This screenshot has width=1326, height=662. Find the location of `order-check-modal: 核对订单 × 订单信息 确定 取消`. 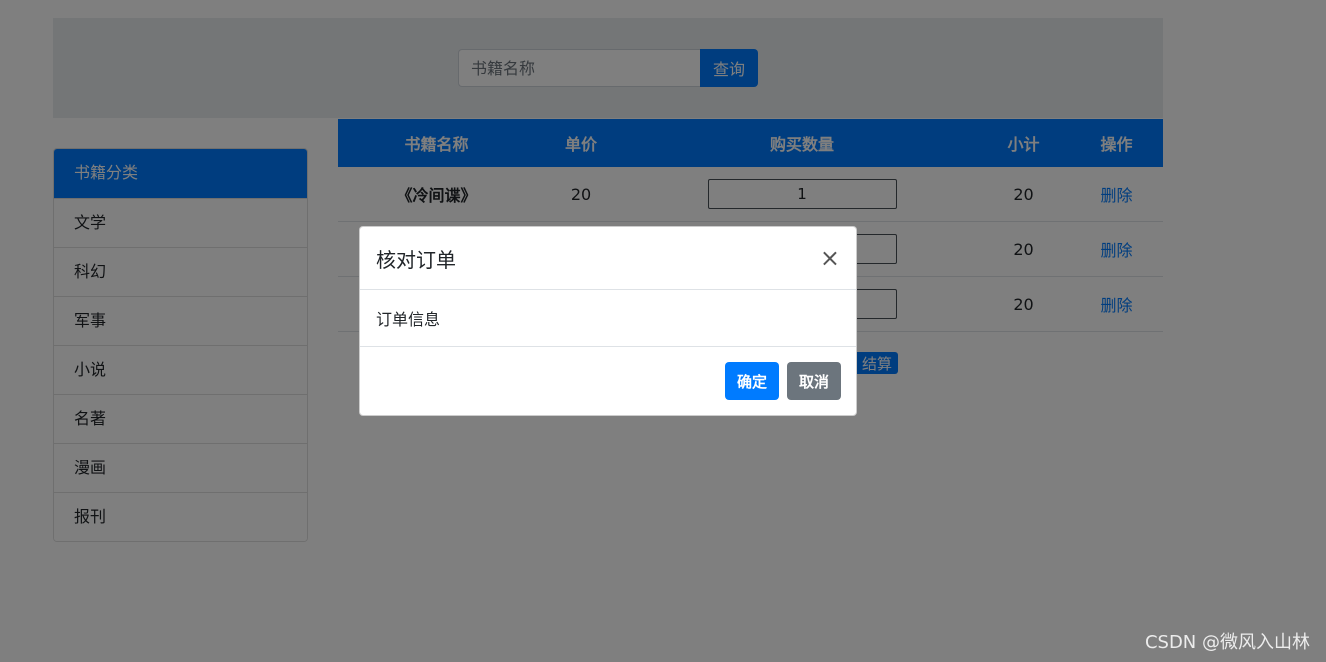

order-check-modal: 核对订单 × 订单信息 确定 取消 is located at coordinates (608, 321).